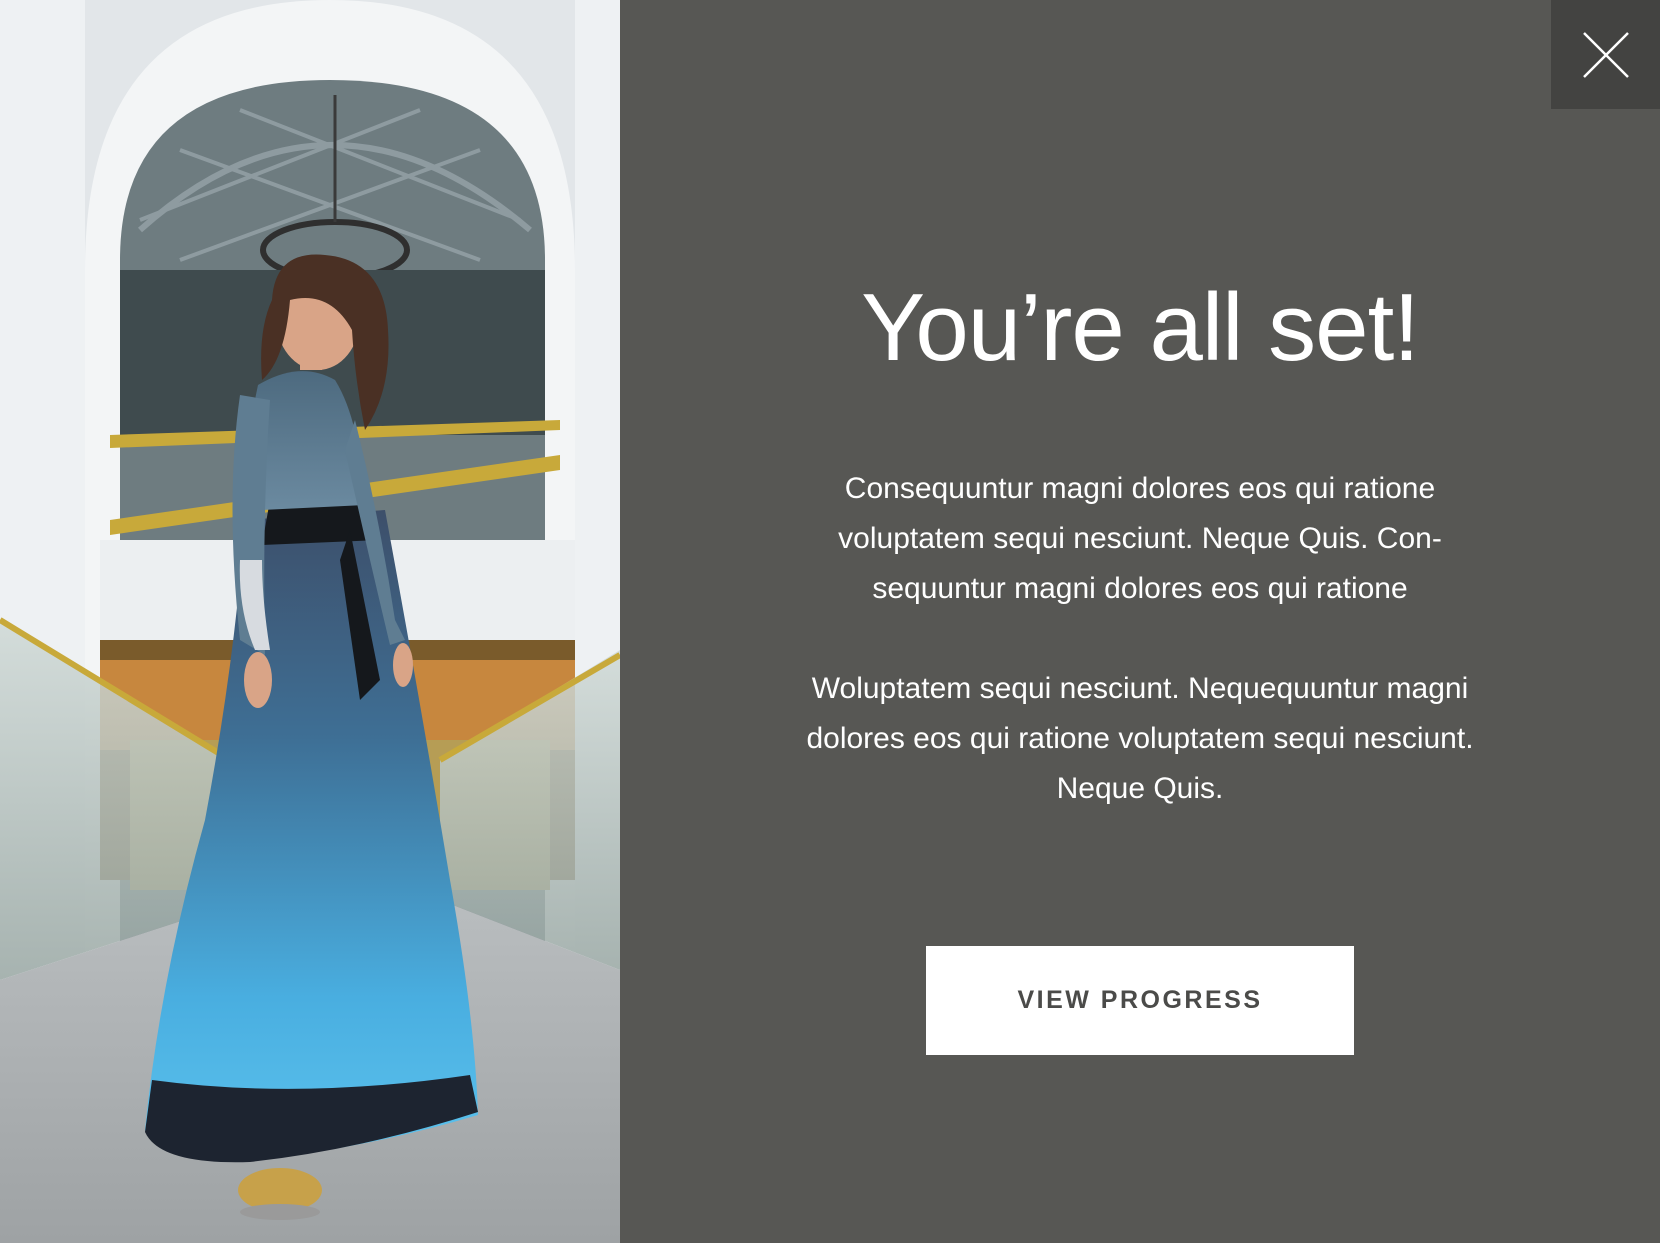 This screenshot has width=1660, height=1243. I want to click on view-progress-button: VIEW PROGRESS, so click(1140, 1000).